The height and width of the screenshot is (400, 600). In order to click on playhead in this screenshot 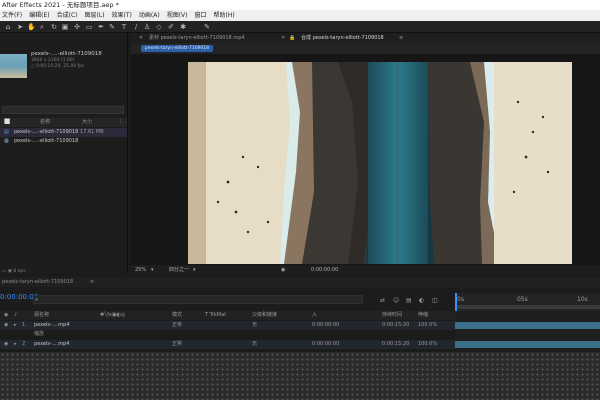, I will do `click(456, 302)`.